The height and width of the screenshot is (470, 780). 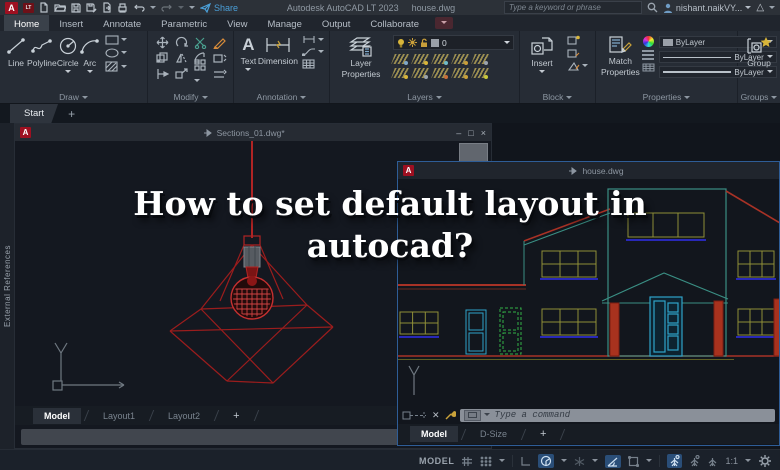 What do you see at coordinates (649, 462) in the screenshot?
I see `osnap-dropdown-icon` at bounding box center [649, 462].